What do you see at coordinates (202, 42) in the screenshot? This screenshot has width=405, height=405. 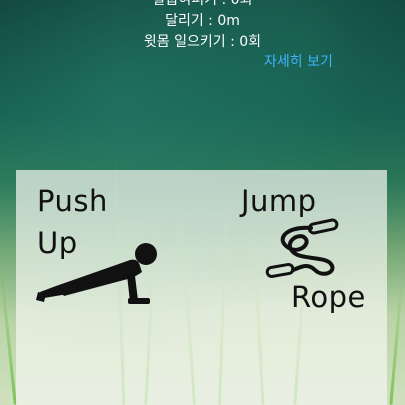 I see `stat-situp: 윗몸 일으키기 : 0회` at bounding box center [202, 42].